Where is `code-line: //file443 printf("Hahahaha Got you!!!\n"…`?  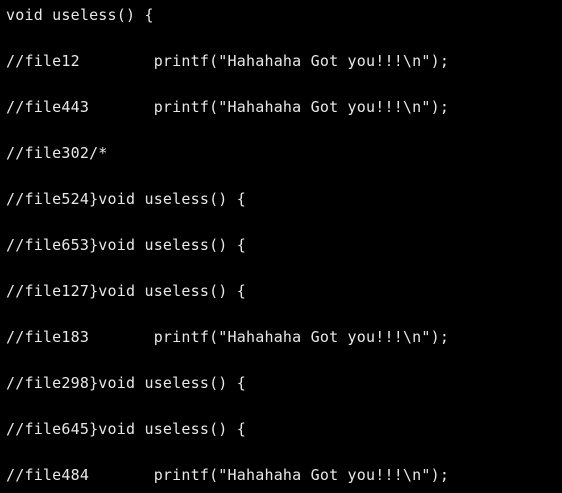
code-line: //file443 printf("Hahahaha Got you!!!\n"… is located at coordinates (228, 107).